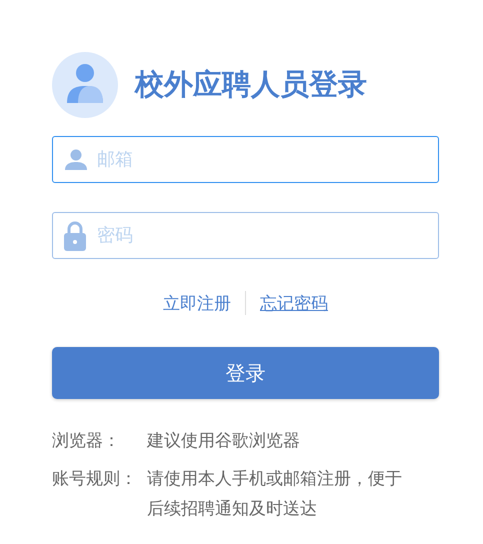  Describe the element at coordinates (275, 494) in the screenshot. I see `note-text: 请使用本人手机或邮箱注册，便于后续招聘通知及时送达` at that location.